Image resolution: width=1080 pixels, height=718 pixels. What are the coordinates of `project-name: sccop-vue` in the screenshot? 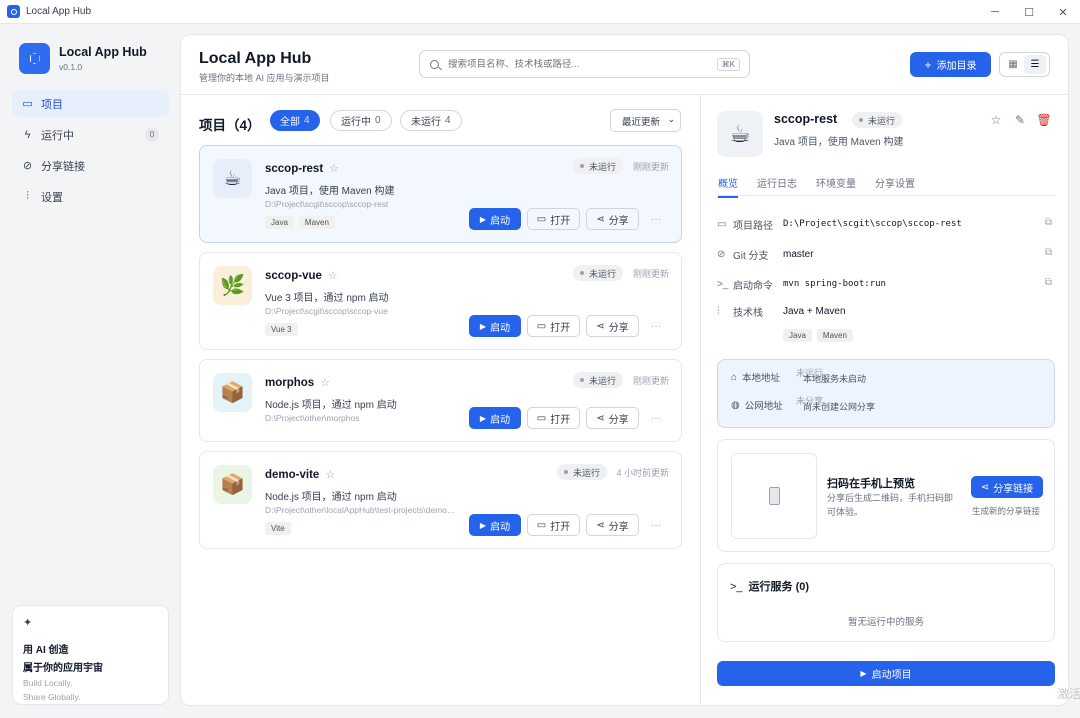 It's located at (293, 276).